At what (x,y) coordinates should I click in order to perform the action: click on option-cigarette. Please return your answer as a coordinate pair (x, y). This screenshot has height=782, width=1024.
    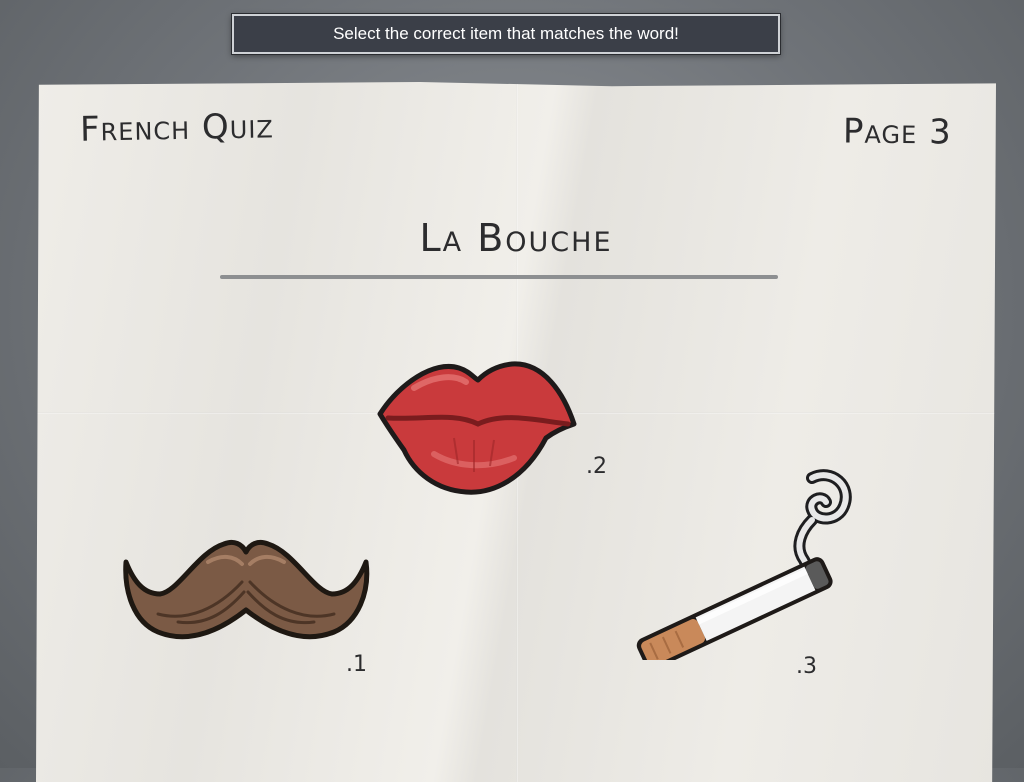
    Looking at the image, I should click on (744, 567).